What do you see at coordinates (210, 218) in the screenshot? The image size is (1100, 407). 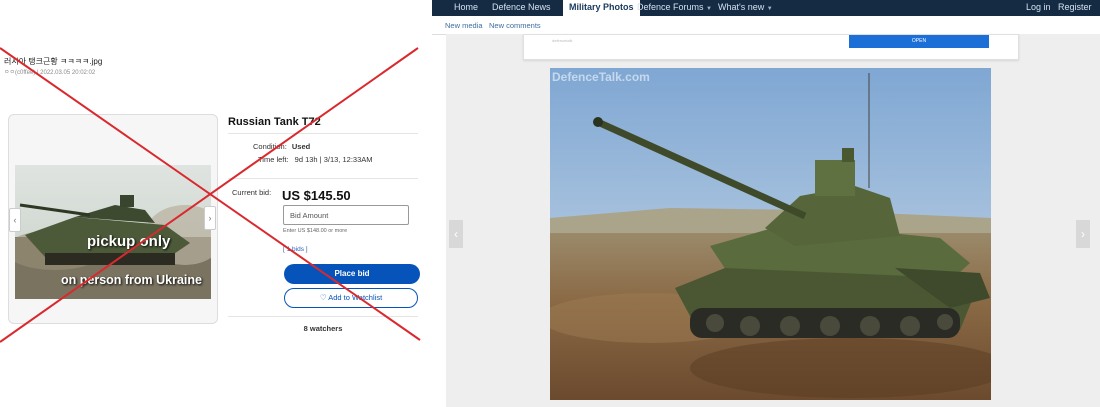 I see `image-next-arrow: ›` at bounding box center [210, 218].